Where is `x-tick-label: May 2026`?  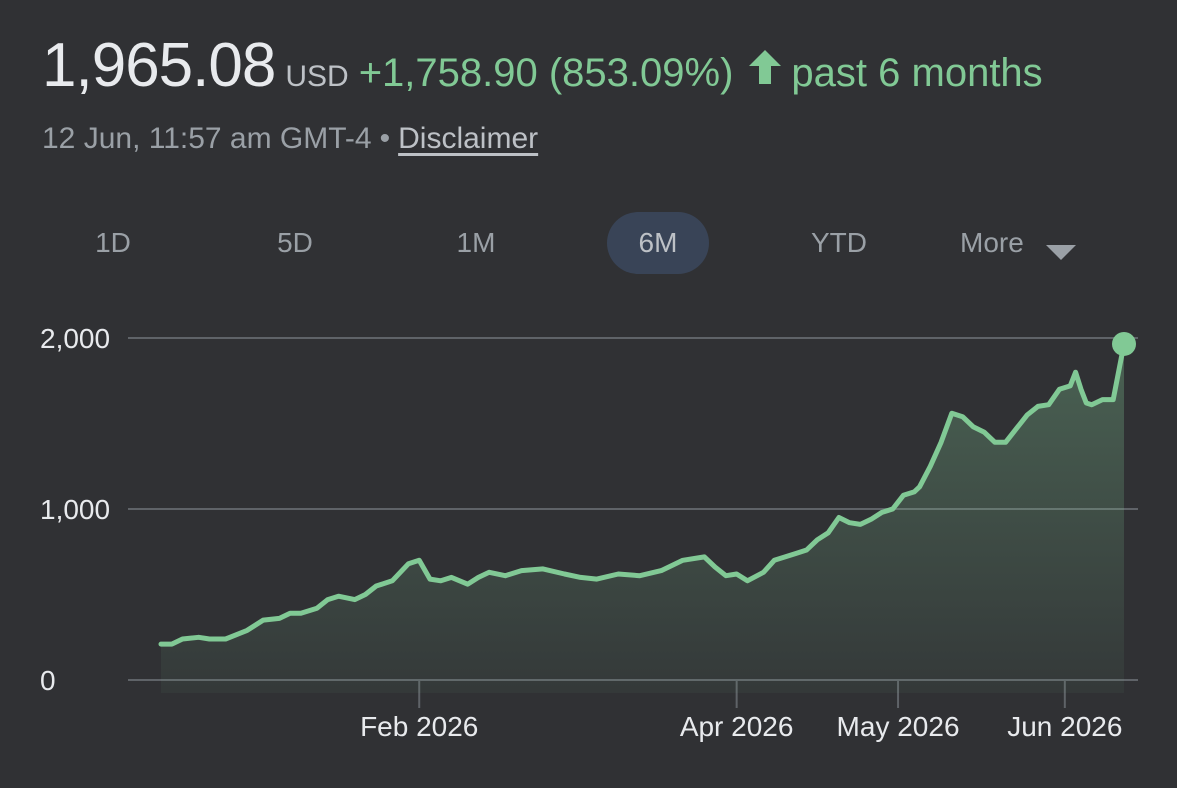
x-tick-label: May 2026 is located at coordinates (898, 726).